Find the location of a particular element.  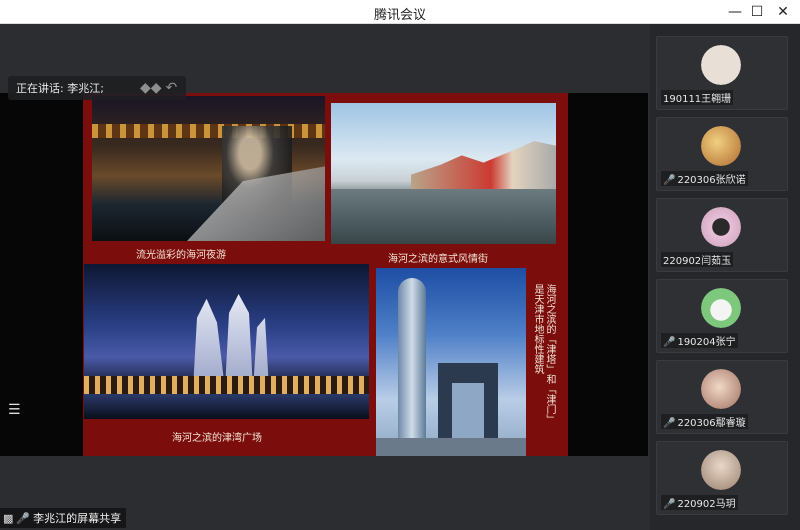

share-status-bar: ▩ 🎤 李兆江的屏幕共享 is located at coordinates (63, 518).